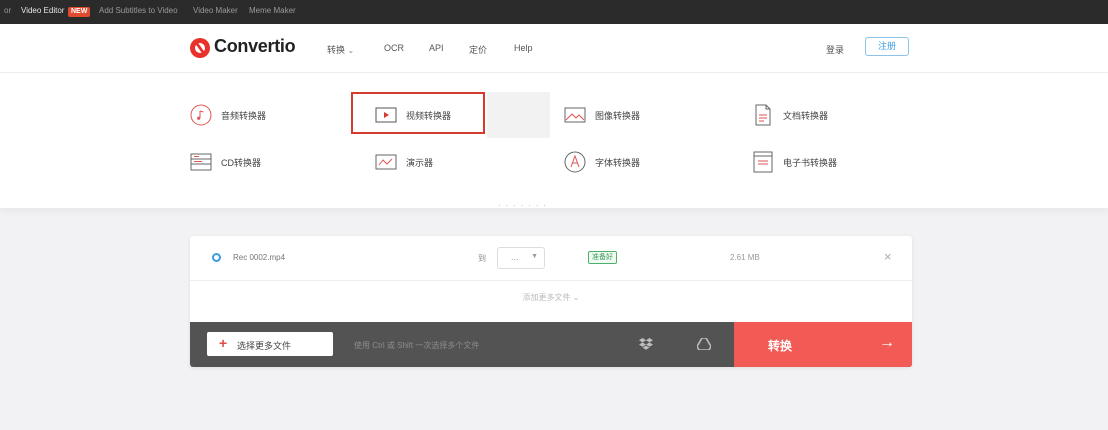 This screenshot has height=430, width=1108. What do you see at coordinates (575, 162) in the screenshot?
I see `font-icon` at bounding box center [575, 162].